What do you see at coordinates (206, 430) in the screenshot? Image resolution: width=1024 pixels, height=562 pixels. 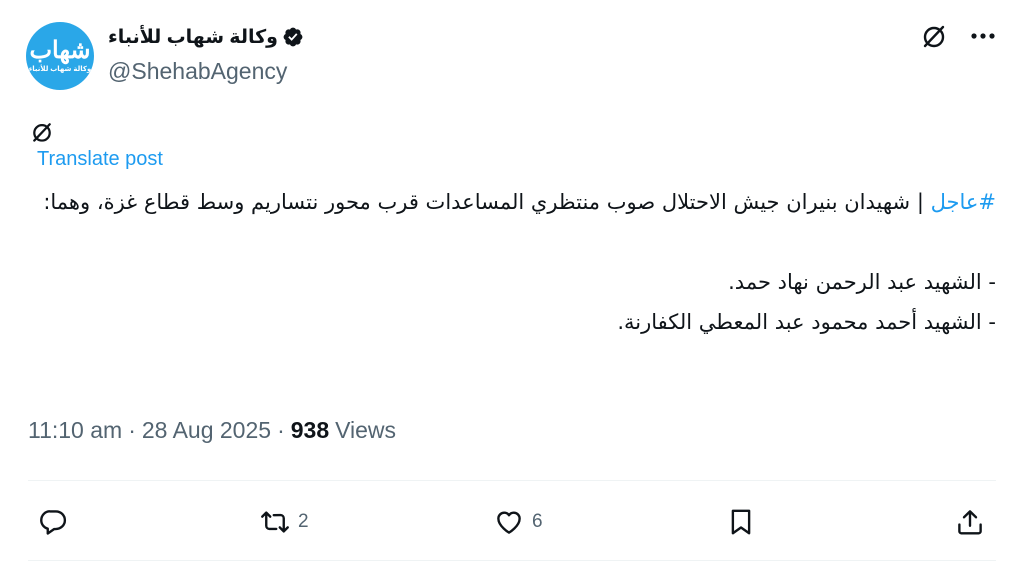 I see `post-date: 28 Aug 2025` at bounding box center [206, 430].